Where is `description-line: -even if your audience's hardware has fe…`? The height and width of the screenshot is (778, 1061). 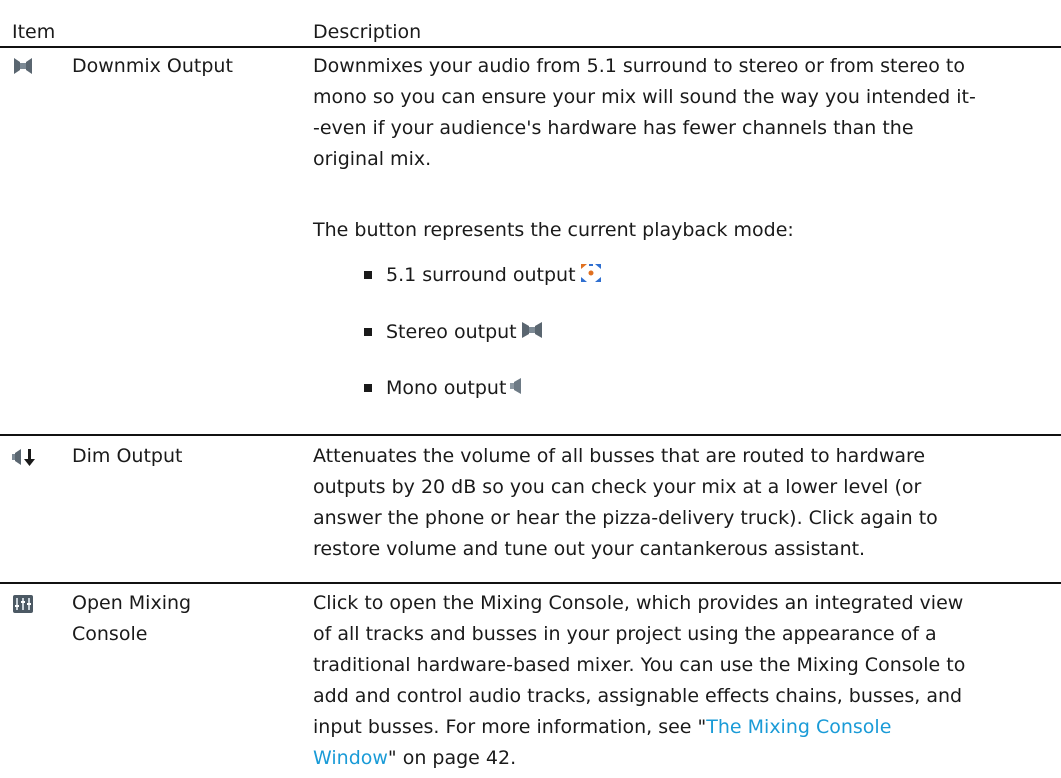
description-line: -even if your audience's hardware has fe… is located at coordinates (613, 128).